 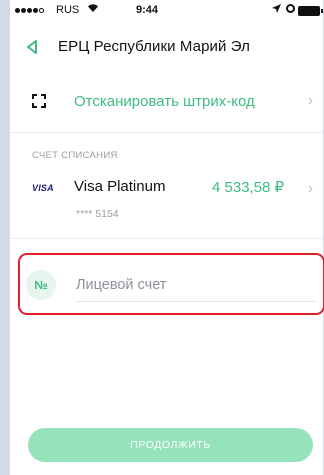 What do you see at coordinates (154, 46) in the screenshot?
I see `page-title: ЕРЦ Республики Марий Эл` at bounding box center [154, 46].